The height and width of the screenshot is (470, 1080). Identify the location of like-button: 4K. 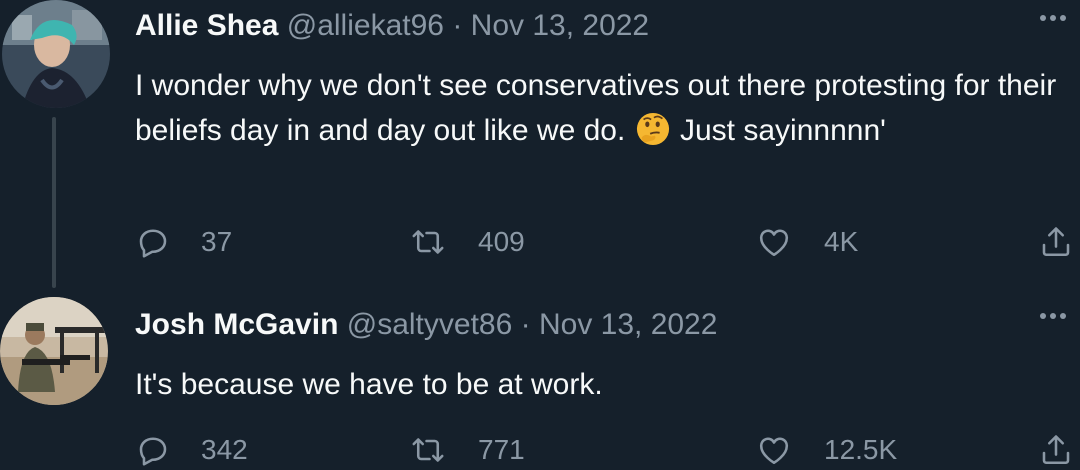
(807, 242).